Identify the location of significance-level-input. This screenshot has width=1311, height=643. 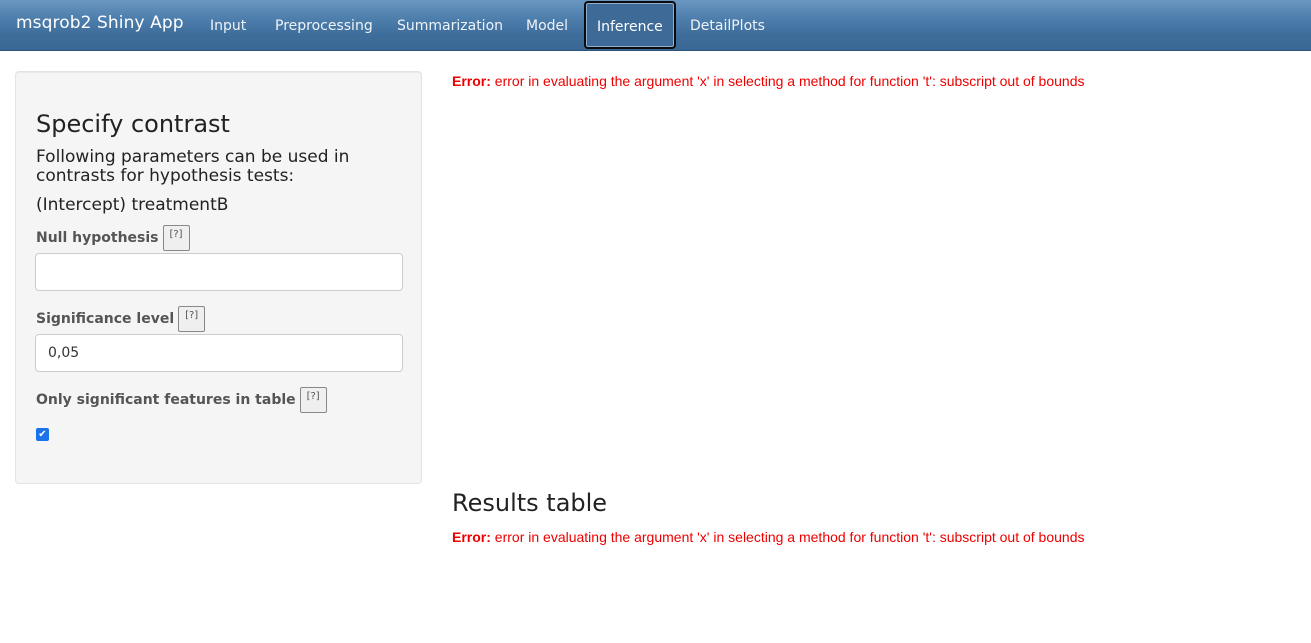
(219, 353).